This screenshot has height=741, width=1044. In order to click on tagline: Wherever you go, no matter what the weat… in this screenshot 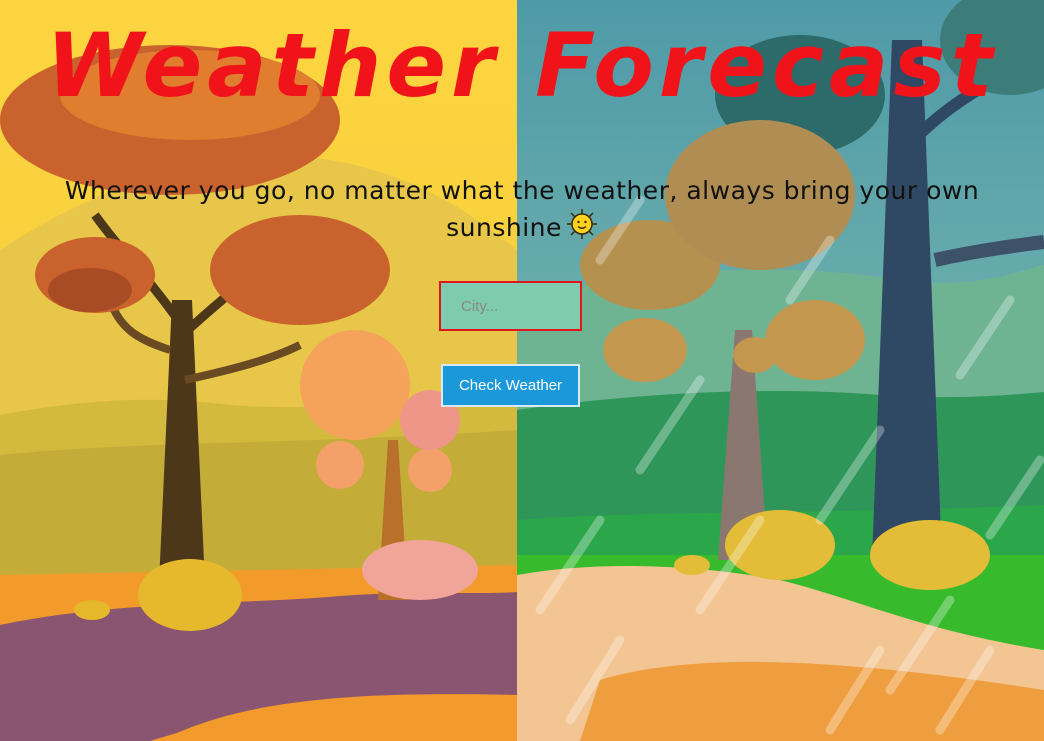, I will do `click(522, 211)`.